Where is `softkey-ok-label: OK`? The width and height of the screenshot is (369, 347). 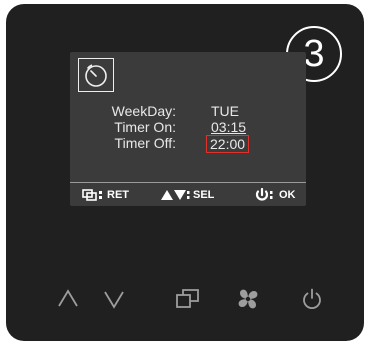
softkey-ok-label: OK is located at coordinates (287, 195).